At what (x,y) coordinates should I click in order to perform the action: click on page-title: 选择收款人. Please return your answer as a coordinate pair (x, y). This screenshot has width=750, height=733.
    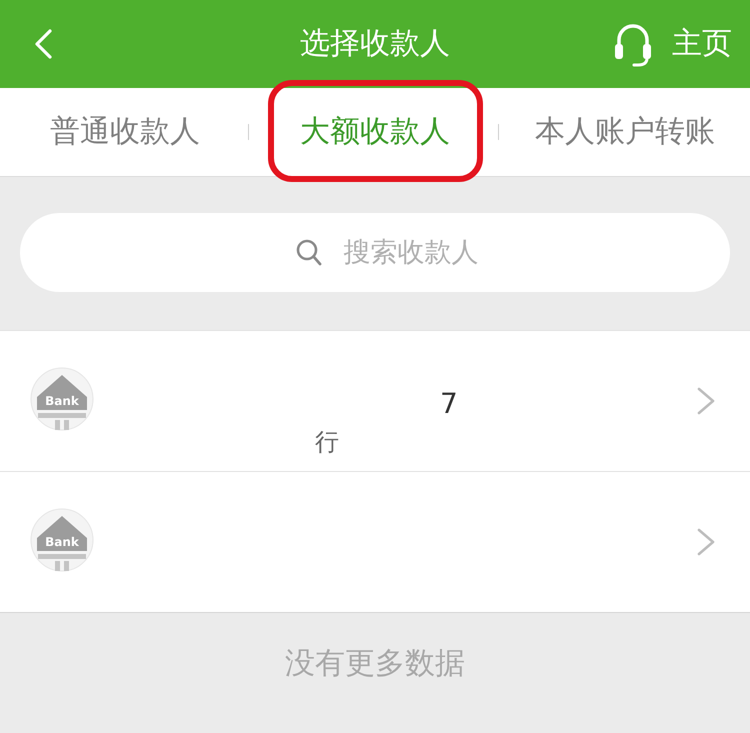
    Looking at the image, I should click on (375, 44).